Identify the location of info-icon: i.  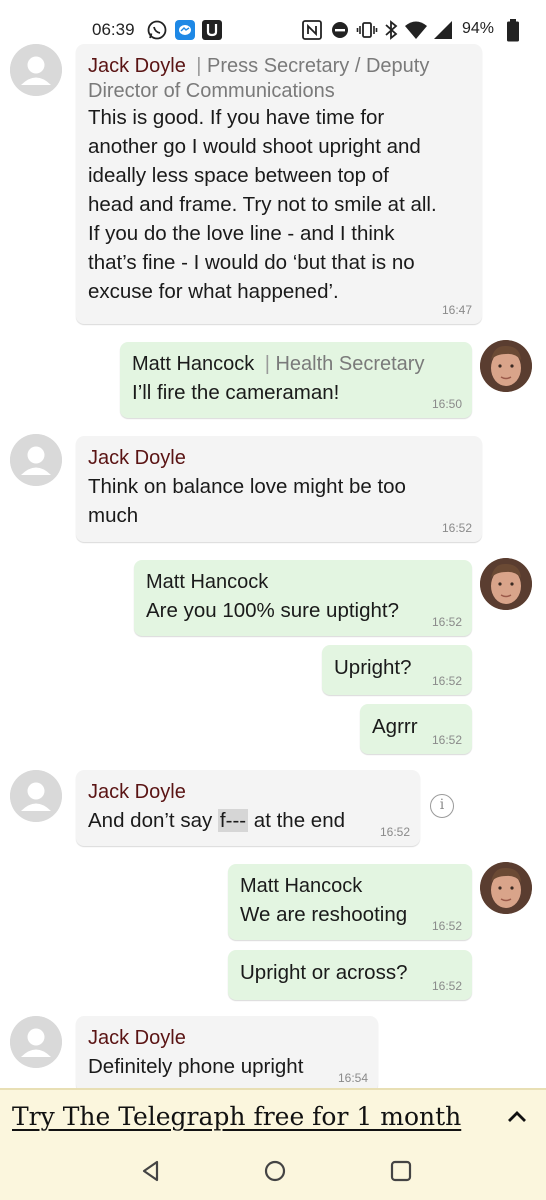
(442, 806).